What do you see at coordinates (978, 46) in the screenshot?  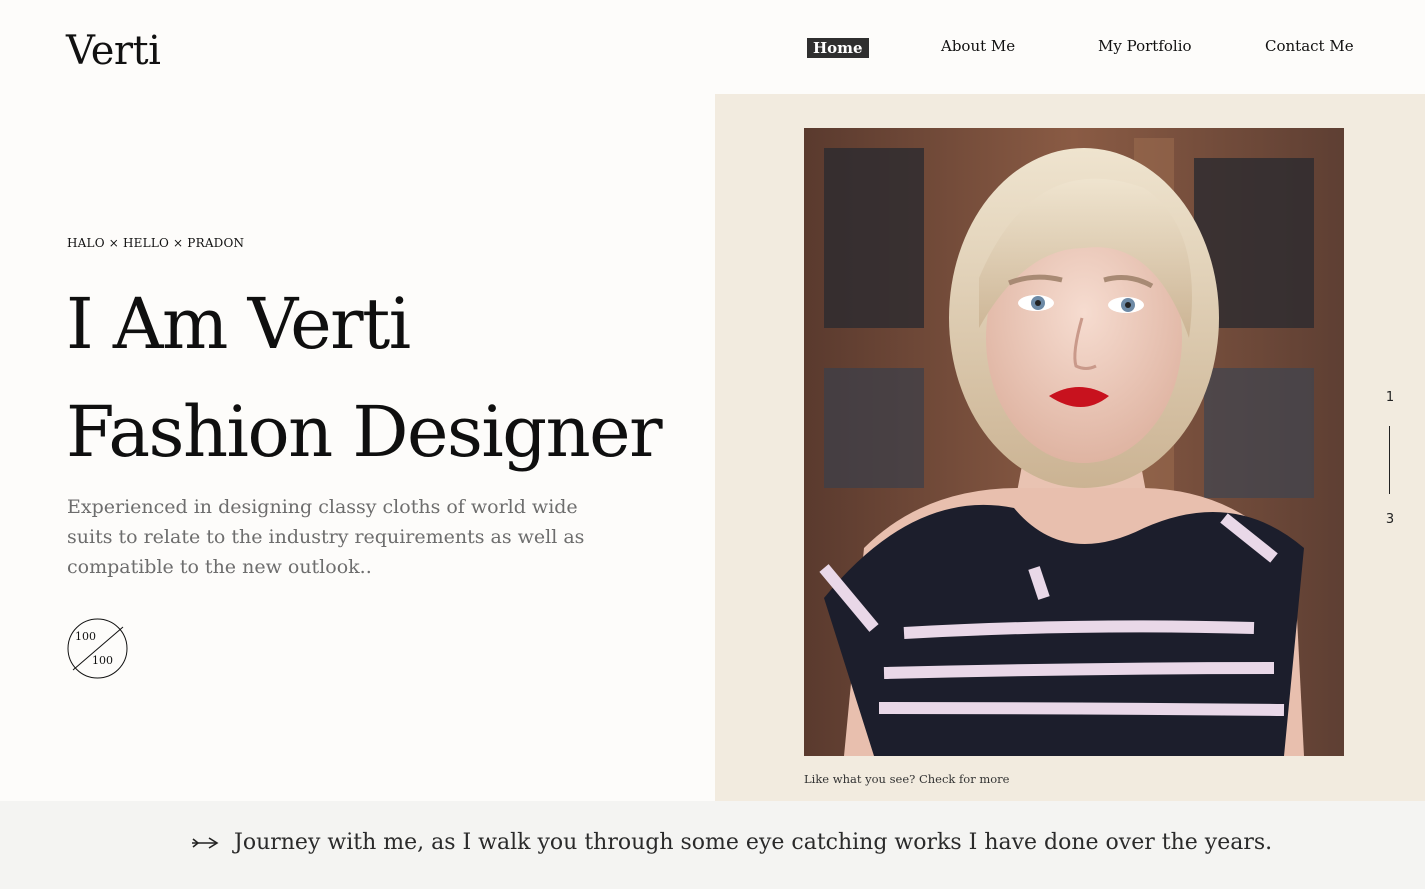 I see `nav-item-about-me: About Me` at bounding box center [978, 46].